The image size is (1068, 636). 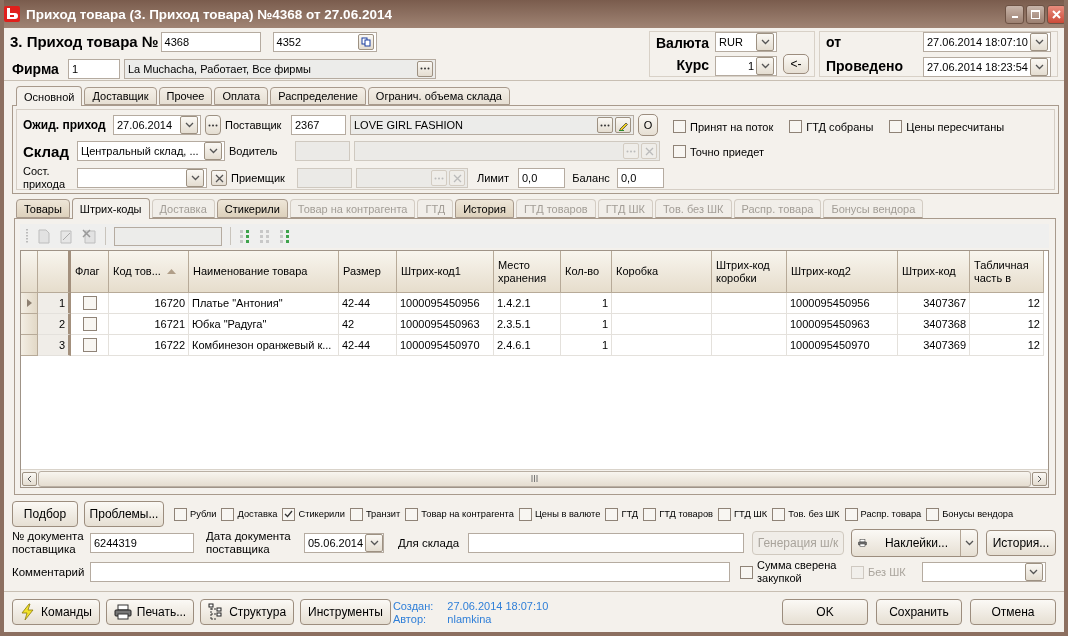 What do you see at coordinates (445, 272) in the screenshot?
I see `column-header: Штрих-код1` at bounding box center [445, 272].